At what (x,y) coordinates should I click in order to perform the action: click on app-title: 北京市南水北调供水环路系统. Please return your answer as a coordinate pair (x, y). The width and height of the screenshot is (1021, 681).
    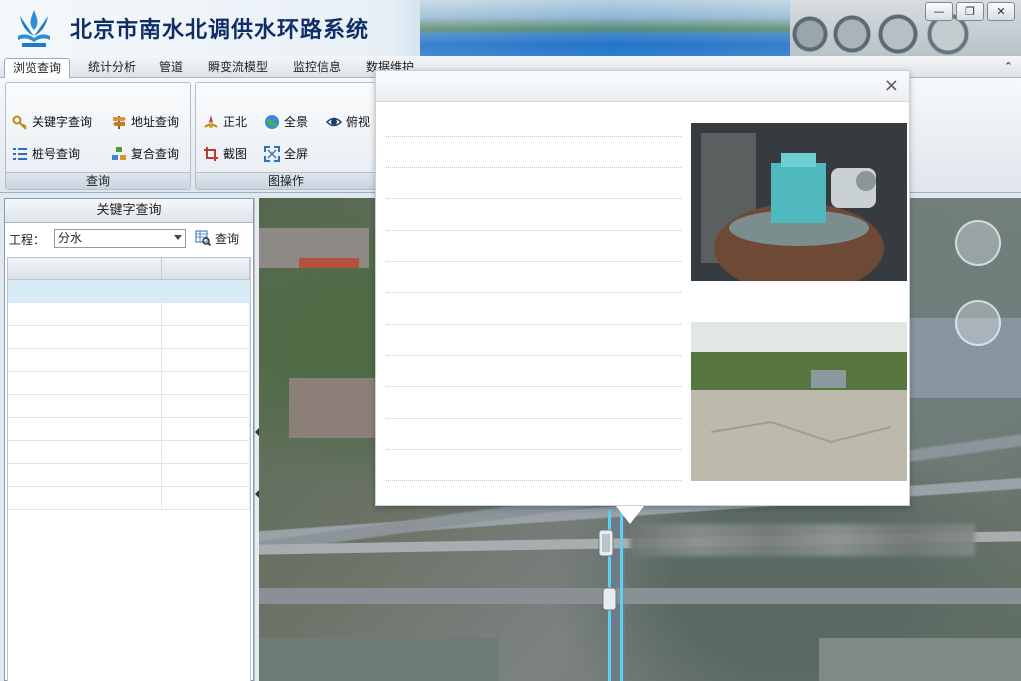
    Looking at the image, I should click on (220, 30).